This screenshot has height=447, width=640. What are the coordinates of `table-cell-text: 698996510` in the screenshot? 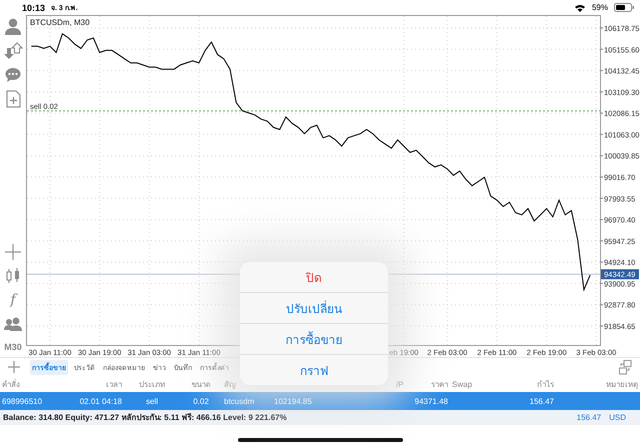 It's located at (22, 401).